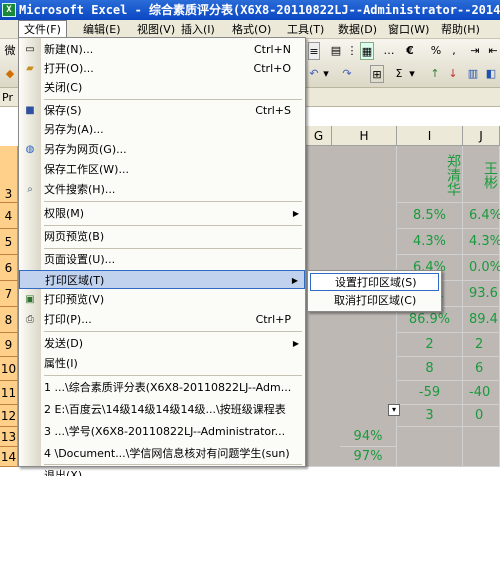  Describe the element at coordinates (162, 279) in the screenshot. I see `menu-item-print-area: 打印区域(T) ▶` at that location.